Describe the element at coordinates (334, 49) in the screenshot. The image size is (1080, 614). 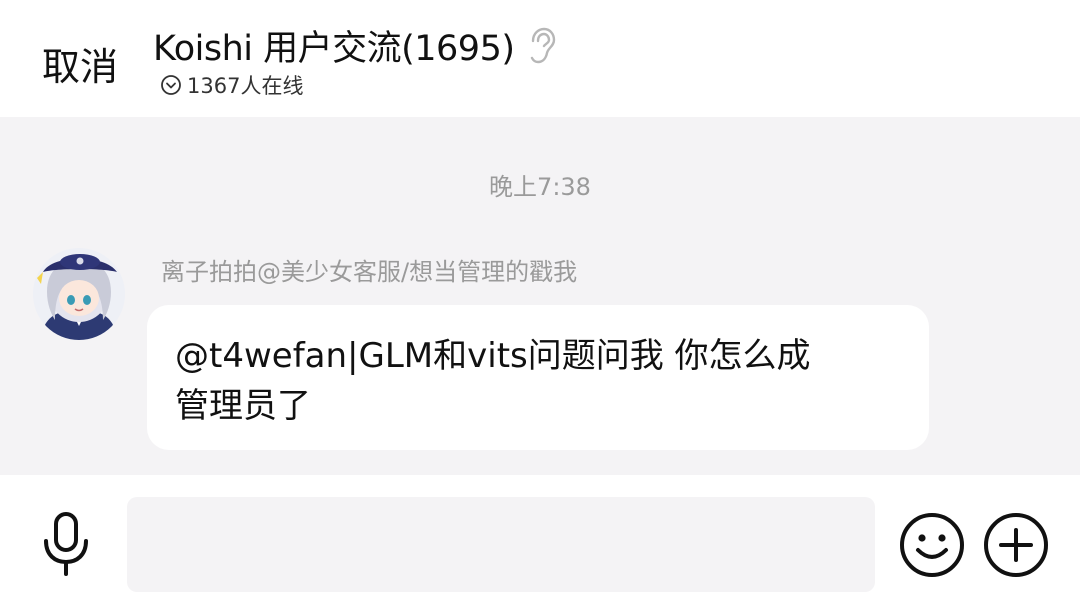
I see `group-title: Koishi 用户交流(1695)` at that location.